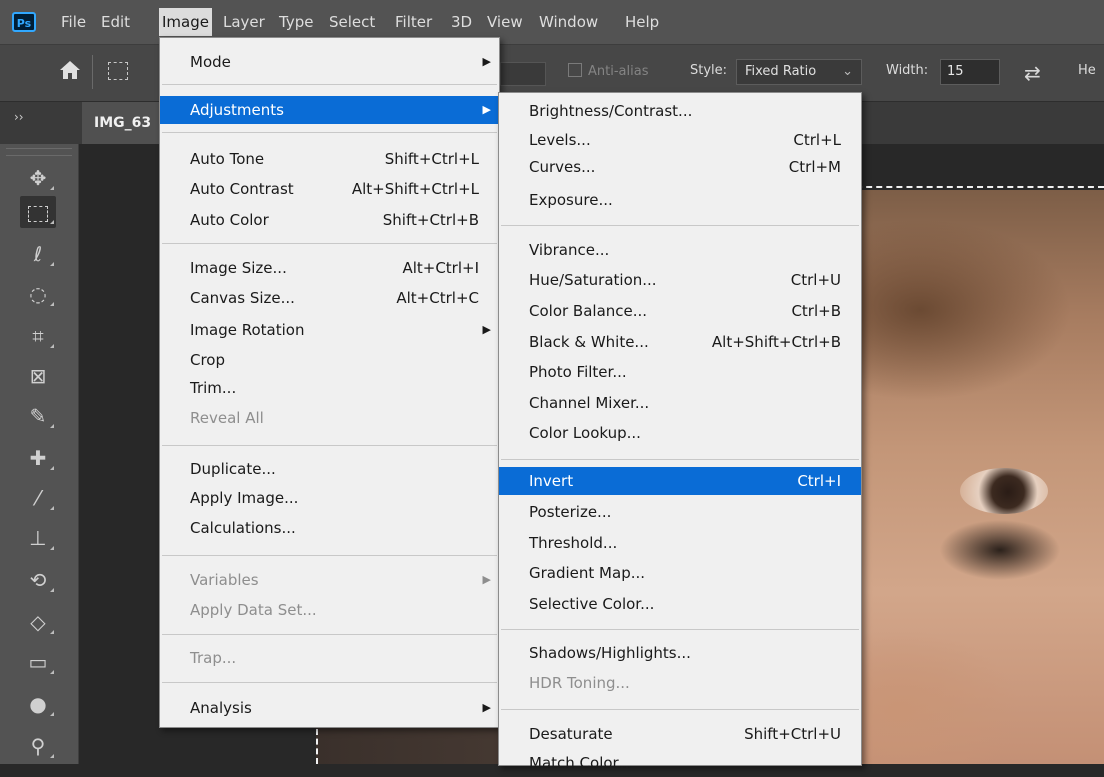 Image resolution: width=1104 pixels, height=777 pixels. I want to click on rectangular-marquee-icon, so click(118, 71).